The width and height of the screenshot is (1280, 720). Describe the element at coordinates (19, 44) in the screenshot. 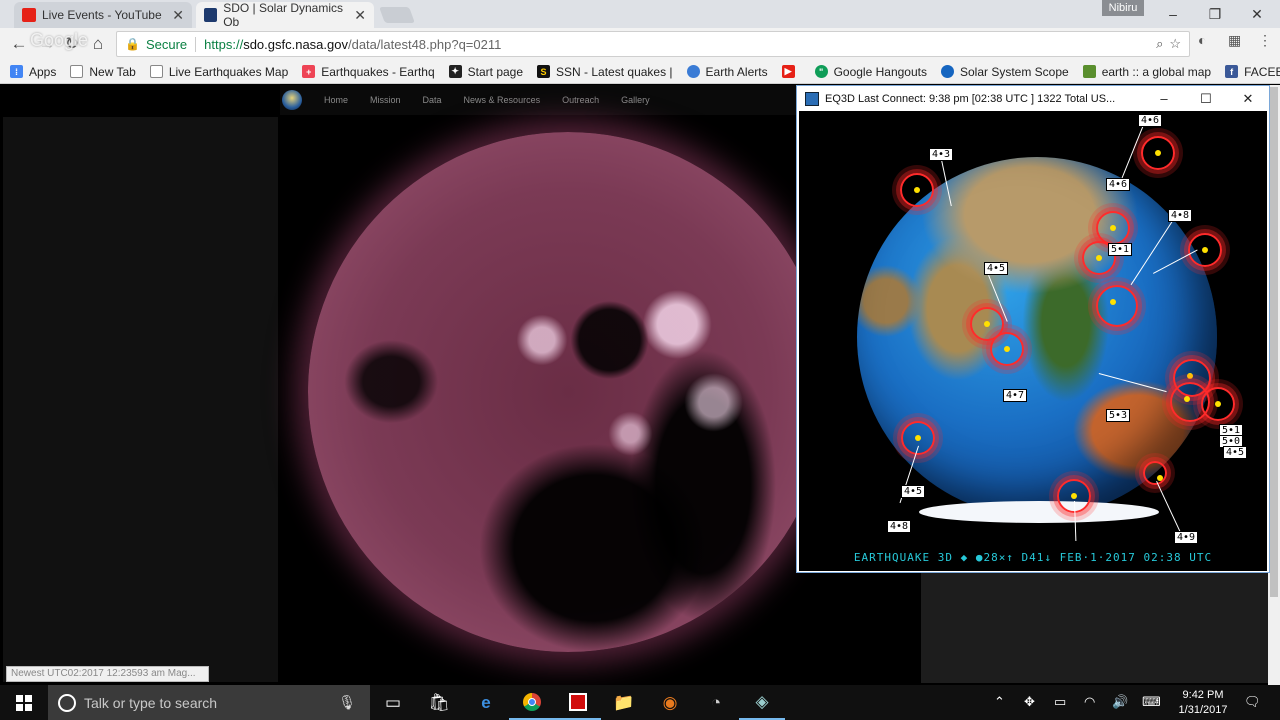

I see `back-icon: ←` at that location.